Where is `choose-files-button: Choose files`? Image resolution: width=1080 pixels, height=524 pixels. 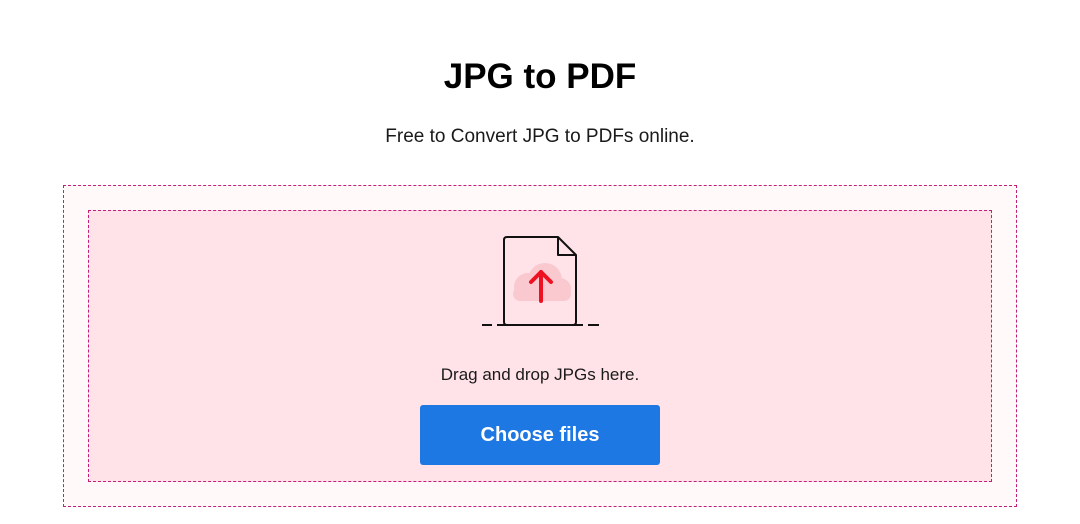 choose-files-button: Choose files is located at coordinates (540, 435).